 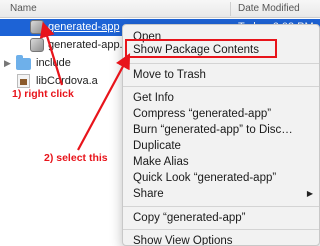 What do you see at coordinates (43, 94) in the screenshot?
I see `annotation-step1-label: 1) right click` at bounding box center [43, 94].